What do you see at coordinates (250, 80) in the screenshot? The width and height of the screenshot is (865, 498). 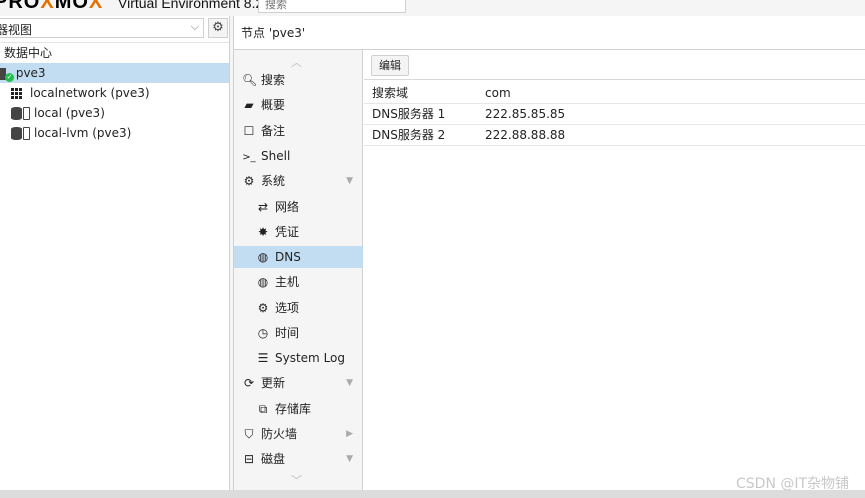 I see `search-icon: 🔍︎` at bounding box center [250, 80].